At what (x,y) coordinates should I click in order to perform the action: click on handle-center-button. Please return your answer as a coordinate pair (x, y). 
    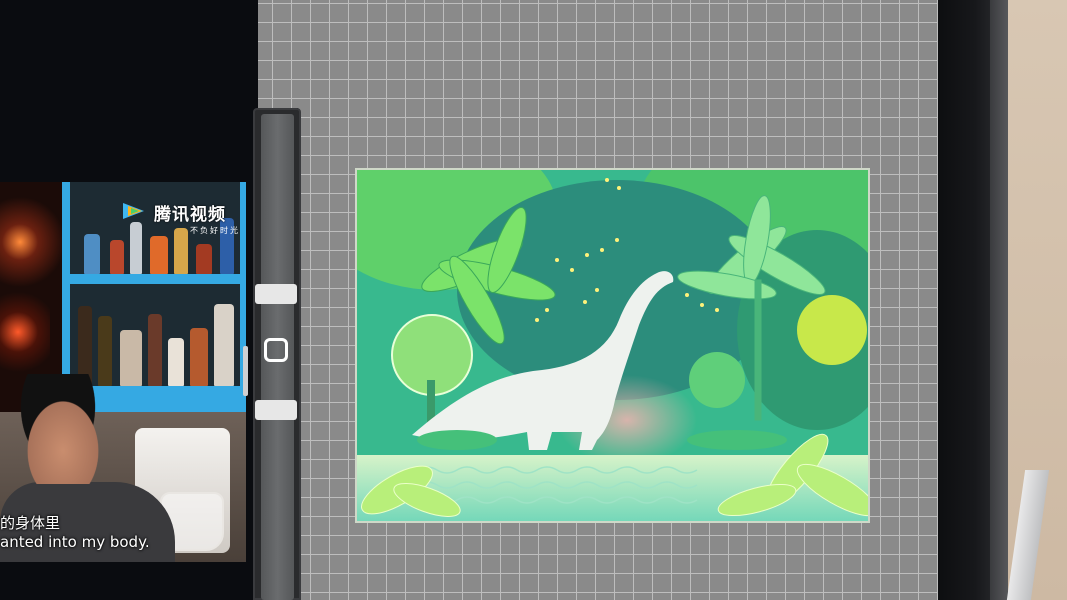
    Looking at the image, I should click on (276, 350).